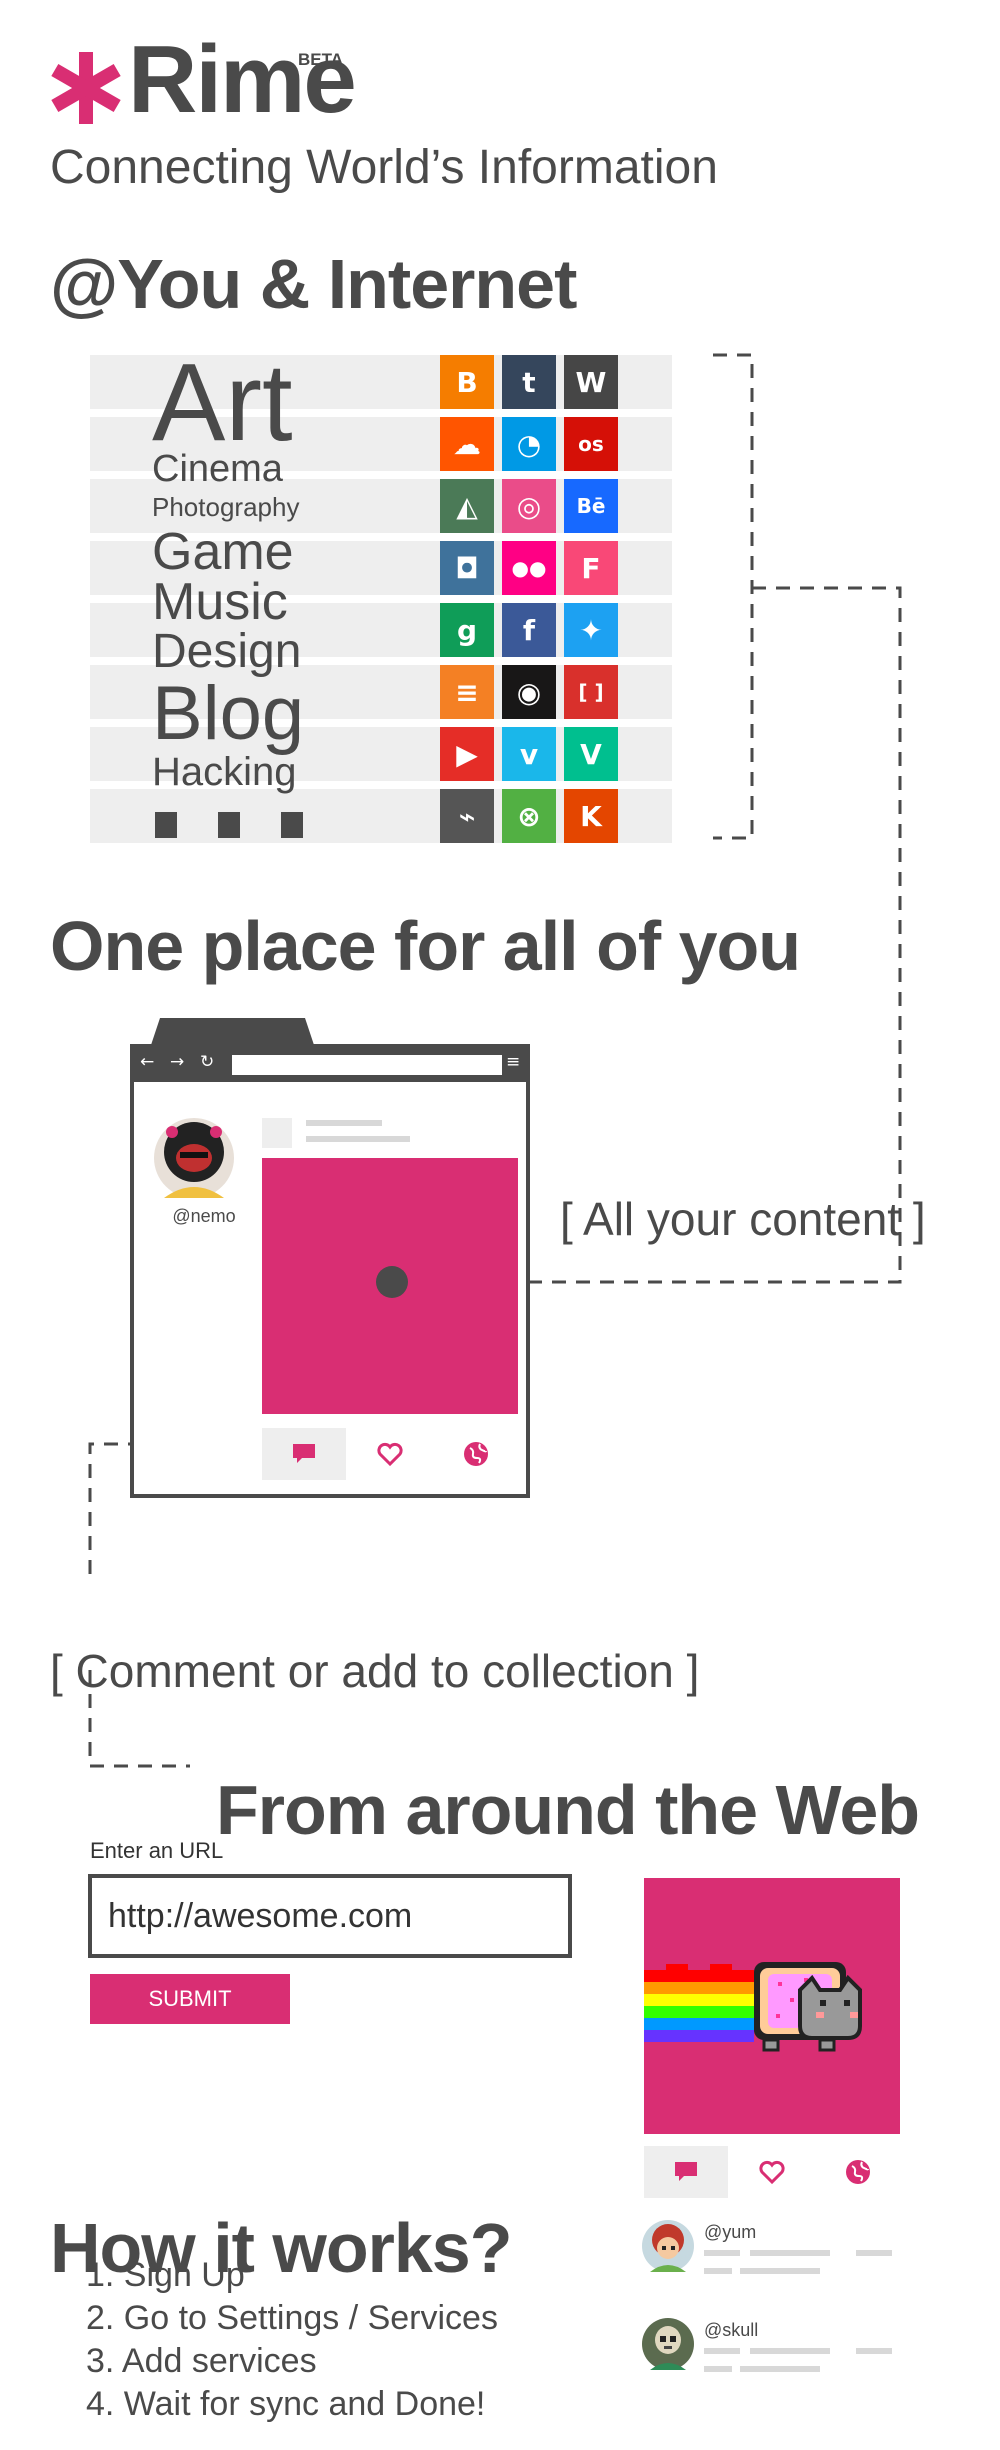 Image resolution: width=1000 pixels, height=2450 pixels. I want to click on submit-button: SUBMIT, so click(190, 1999).